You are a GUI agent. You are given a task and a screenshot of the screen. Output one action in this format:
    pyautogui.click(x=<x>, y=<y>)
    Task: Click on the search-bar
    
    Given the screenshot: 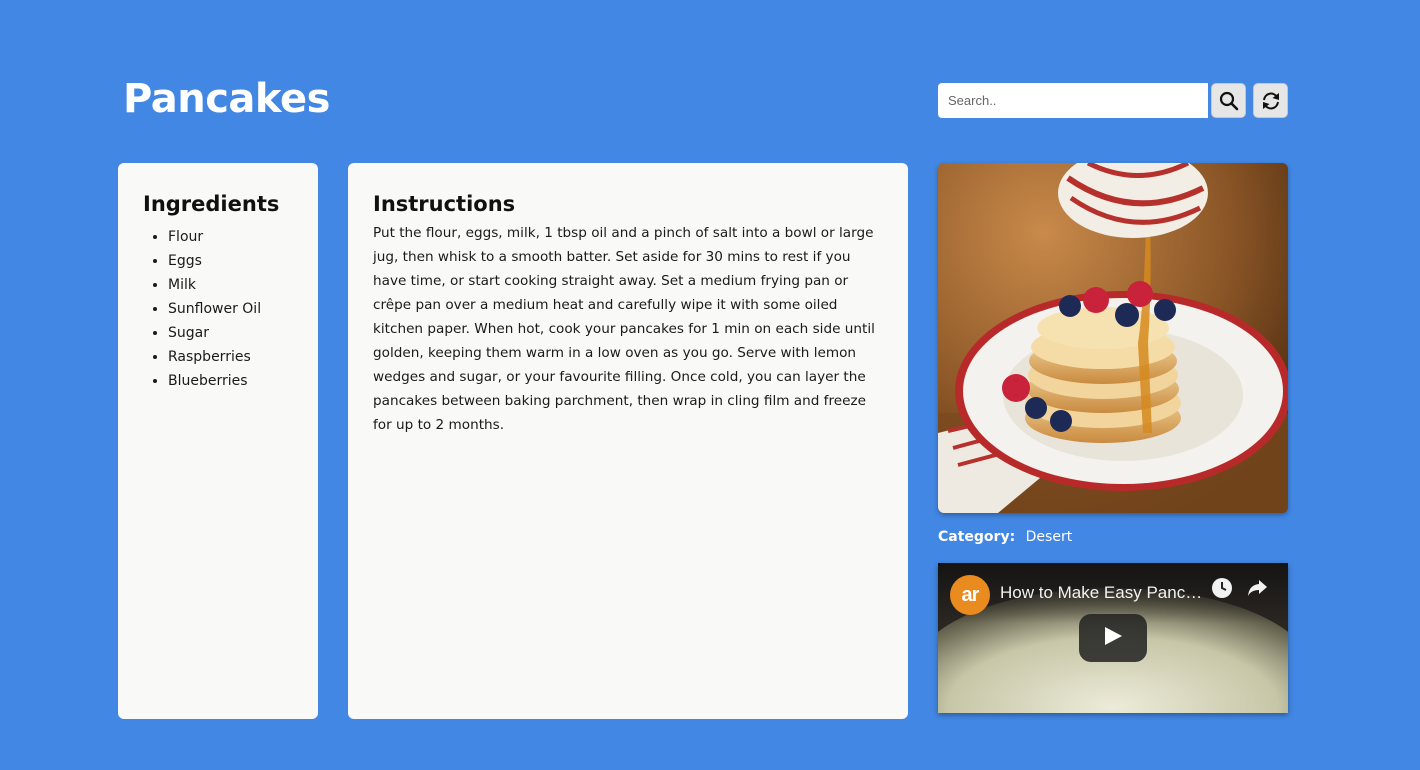 What is the action you would take?
    pyautogui.click(x=1113, y=100)
    